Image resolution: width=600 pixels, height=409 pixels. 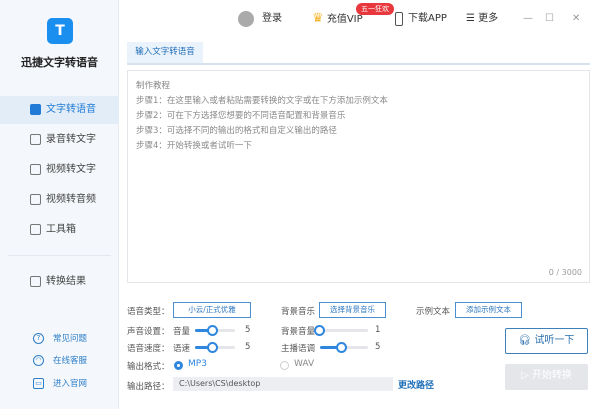 I want to click on tone-slider-handle, so click(x=341, y=347).